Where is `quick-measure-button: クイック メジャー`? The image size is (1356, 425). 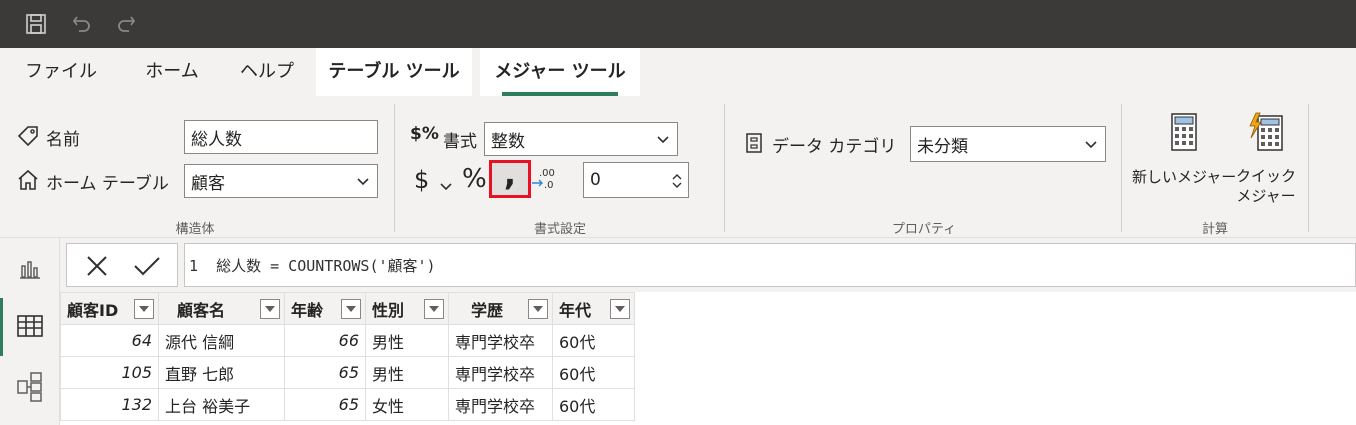 quick-measure-button: クイック メジャー is located at coordinates (1266, 158).